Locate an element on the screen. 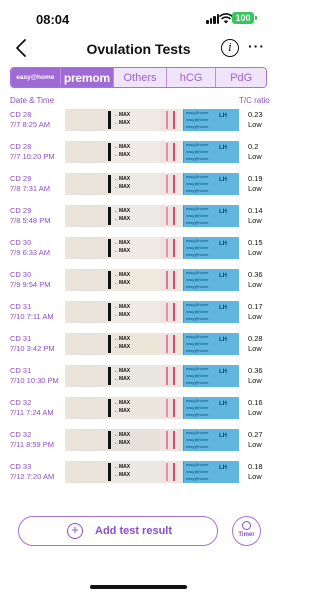 The image size is (320, 600). row-date: CD 28 7/7 8:25 AM is located at coordinates (30, 120).